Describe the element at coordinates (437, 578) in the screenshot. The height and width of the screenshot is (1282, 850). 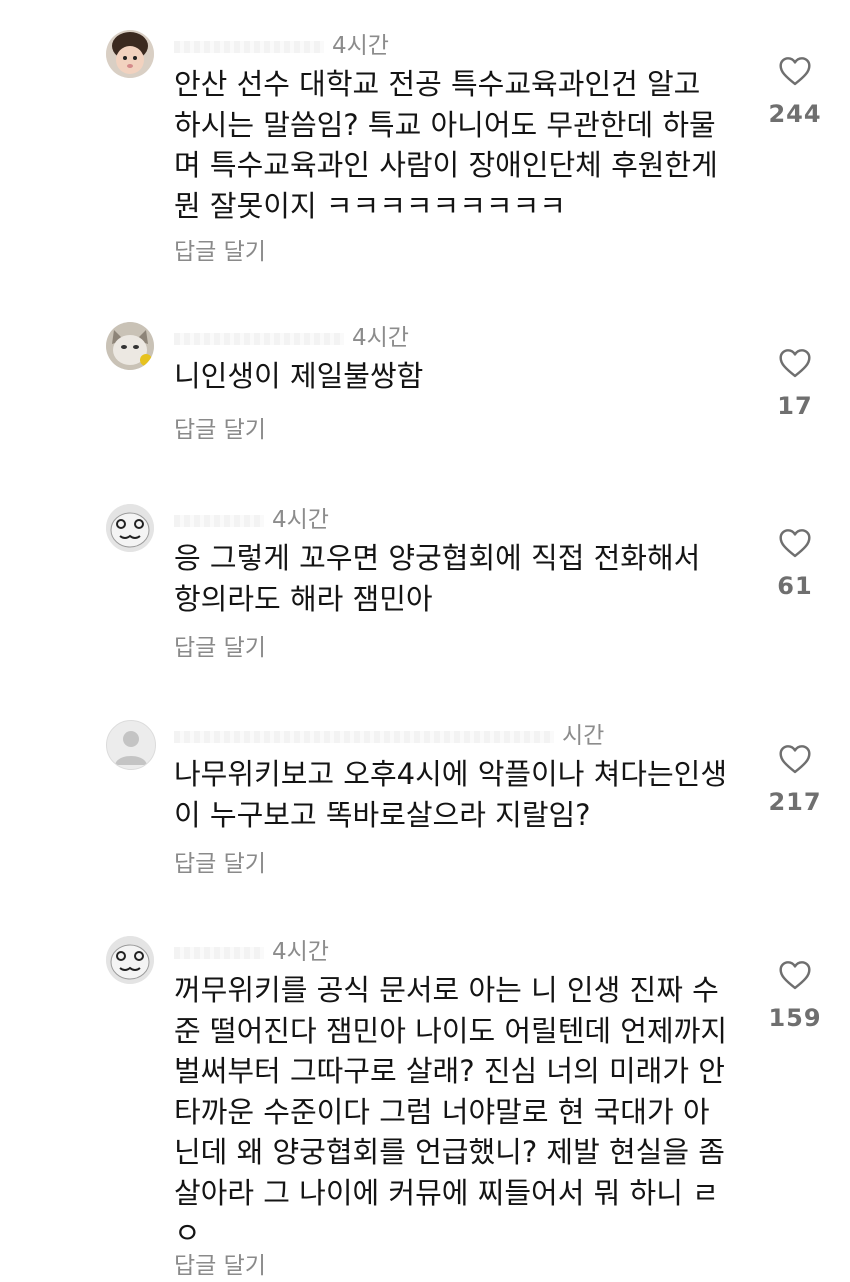
I see `comment-text: 응 그렇게 꼬우면 양궁협회에 직접 전화해서 항의라도 해라 잼민아` at that location.